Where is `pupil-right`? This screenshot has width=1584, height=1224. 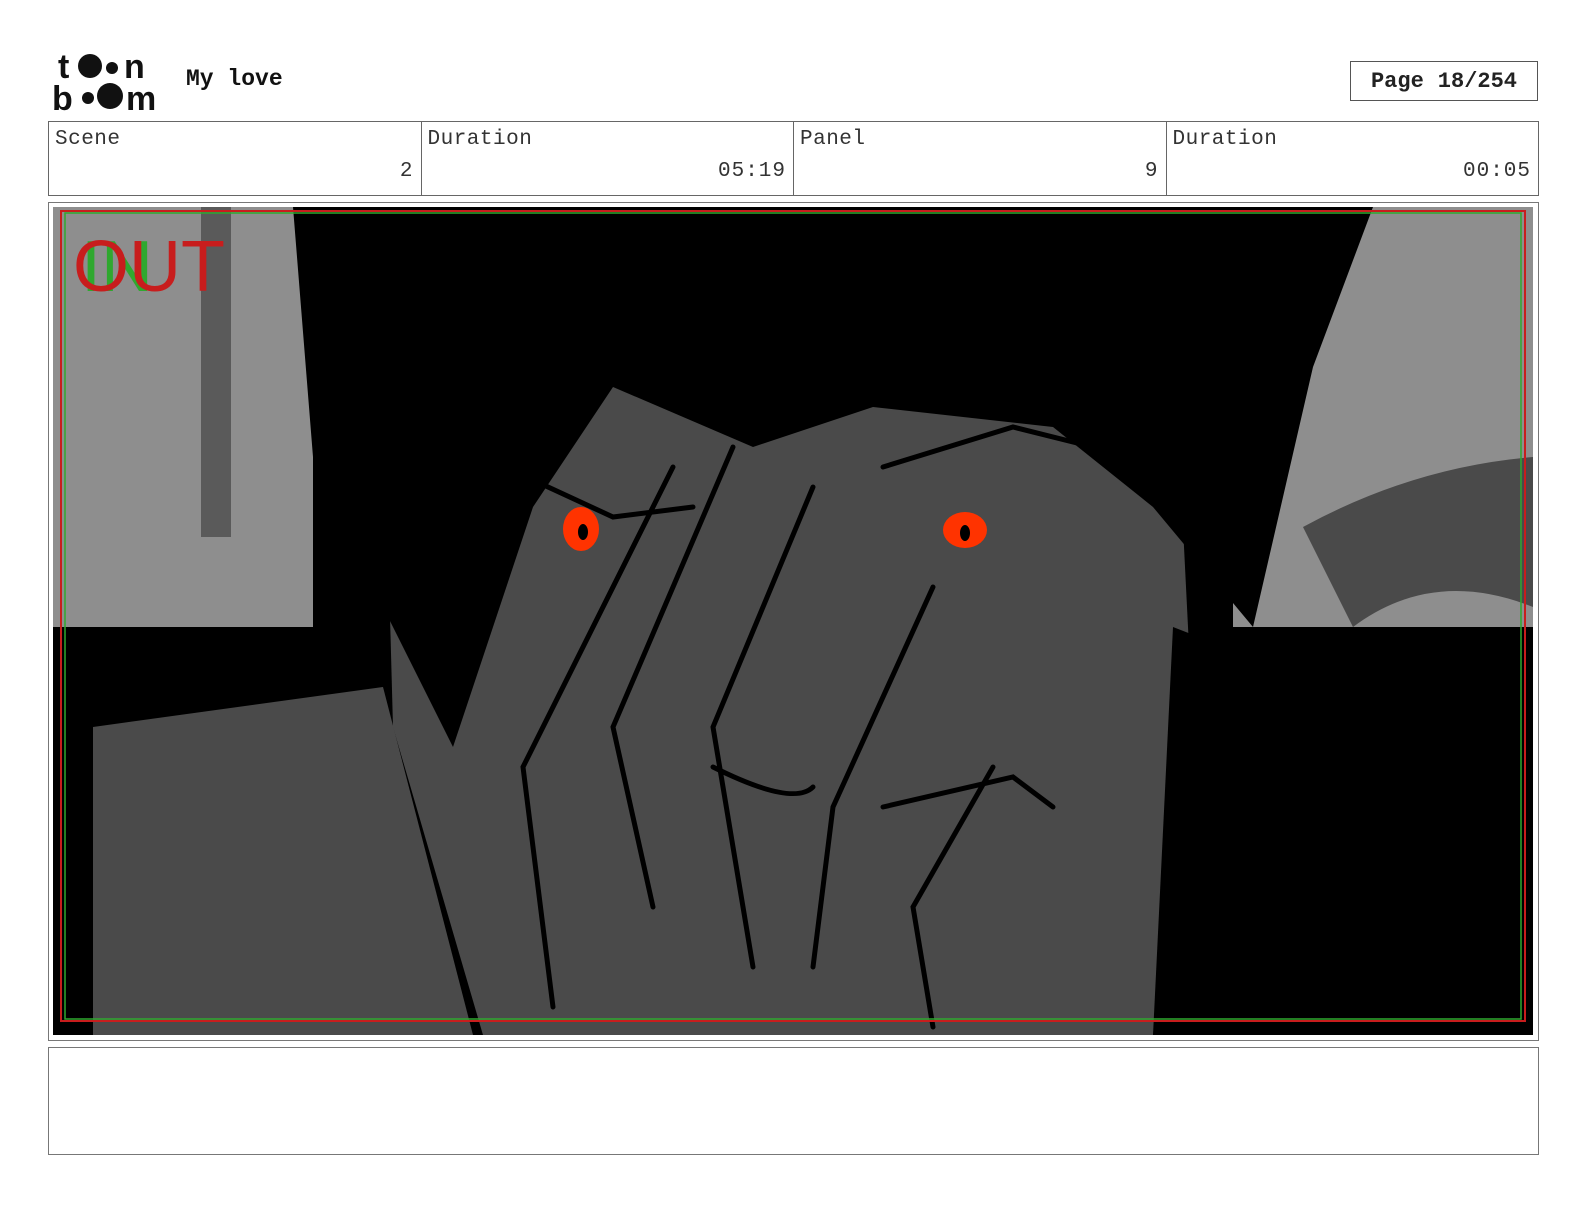 pupil-right is located at coordinates (965, 533).